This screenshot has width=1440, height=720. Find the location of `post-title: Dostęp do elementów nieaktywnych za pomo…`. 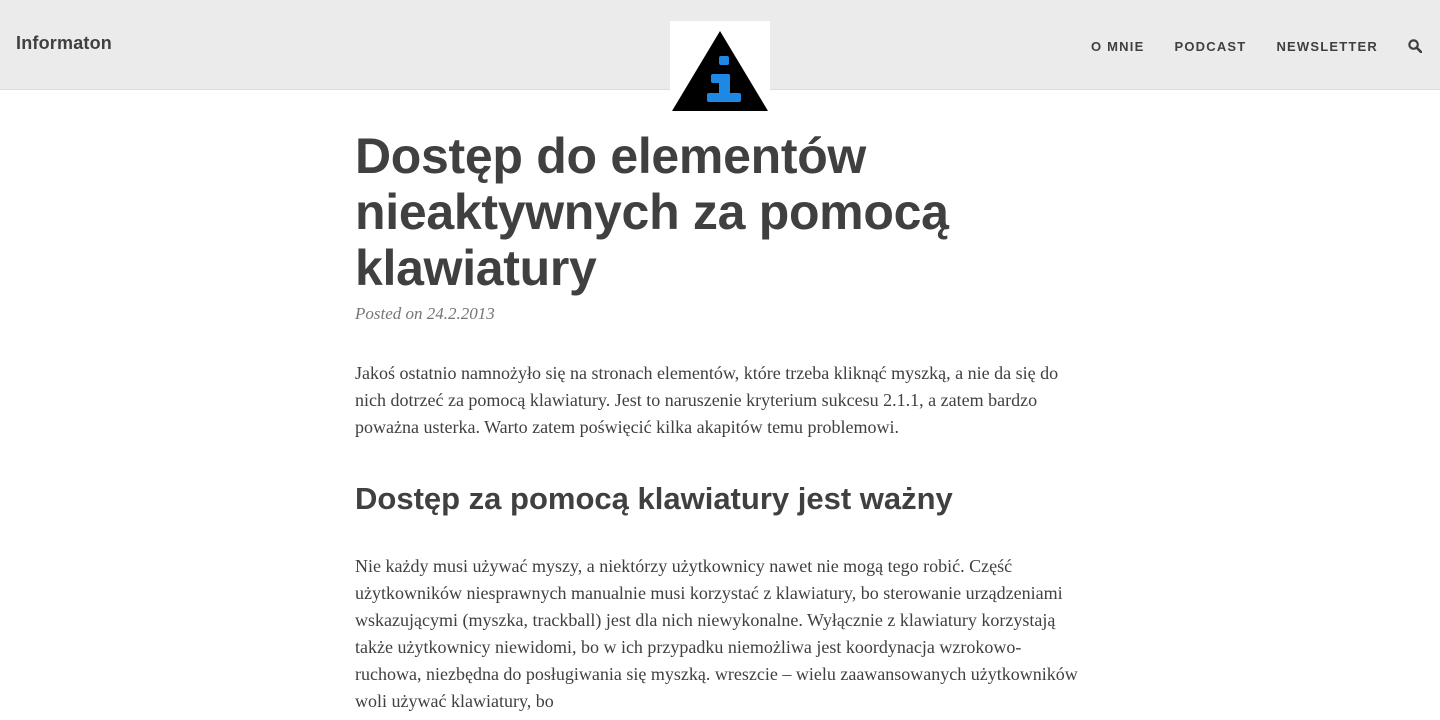

post-title: Dostęp do elementów nieaktywnych za pomo… is located at coordinates (652, 212).